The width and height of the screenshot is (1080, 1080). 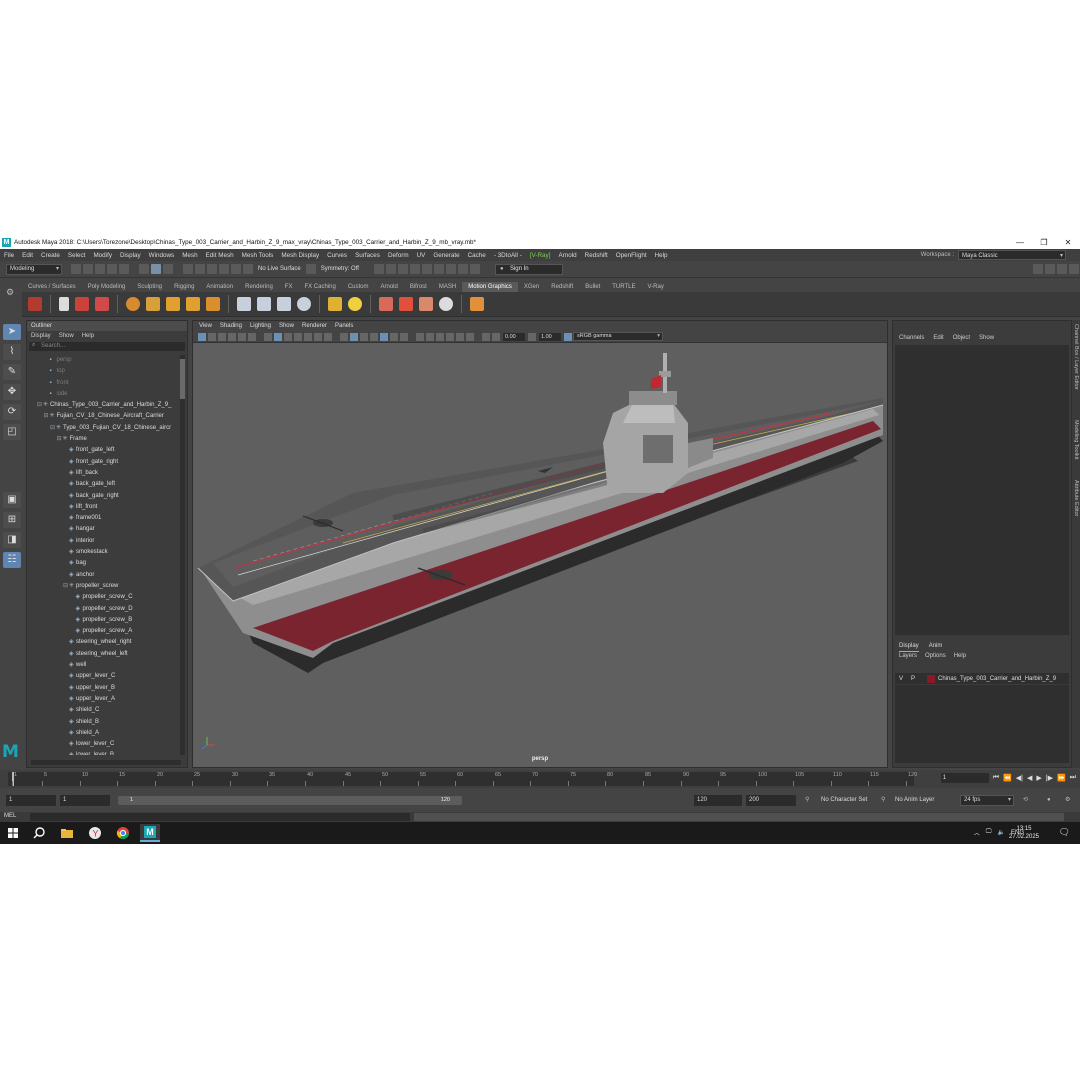 I want to click on outliner-item: ◈ upper_lever_C, so click(x=103, y=676).